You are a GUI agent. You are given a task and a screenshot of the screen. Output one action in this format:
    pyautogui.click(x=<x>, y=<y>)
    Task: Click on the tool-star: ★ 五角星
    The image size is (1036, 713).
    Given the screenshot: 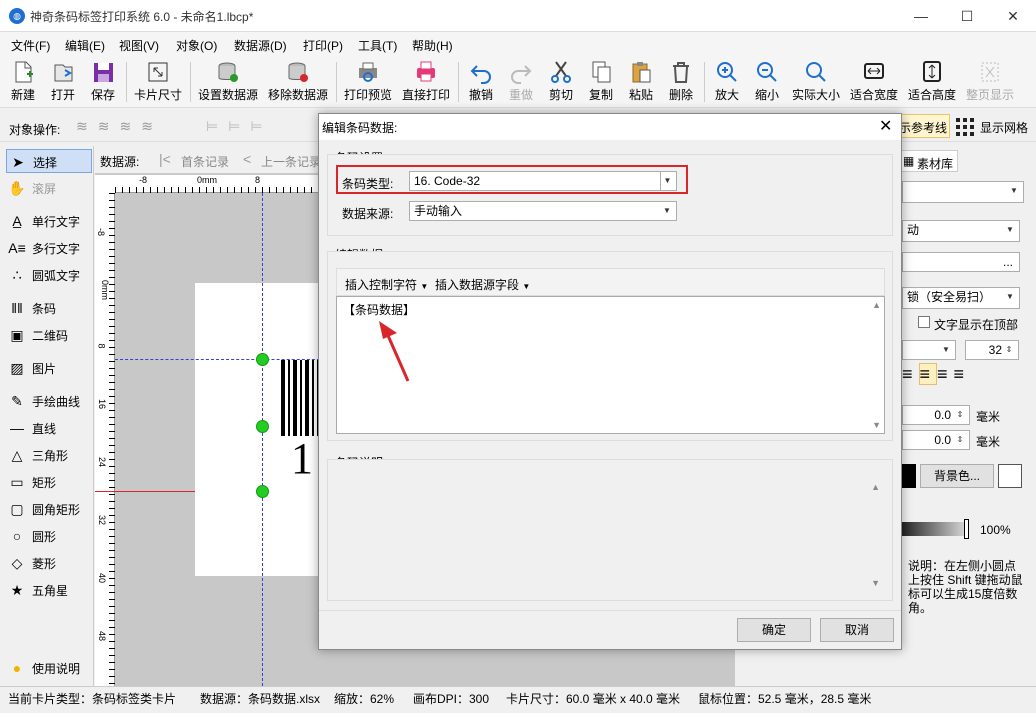 What is the action you would take?
    pyautogui.click(x=49, y=590)
    